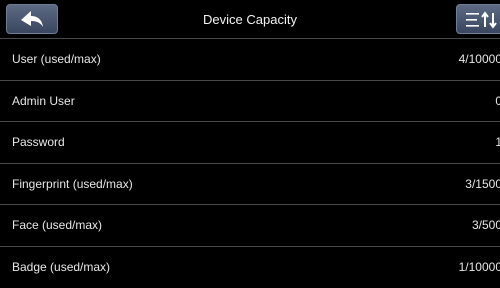 This screenshot has width=500, height=288. I want to click on row-label: Face (used/max), so click(57, 225).